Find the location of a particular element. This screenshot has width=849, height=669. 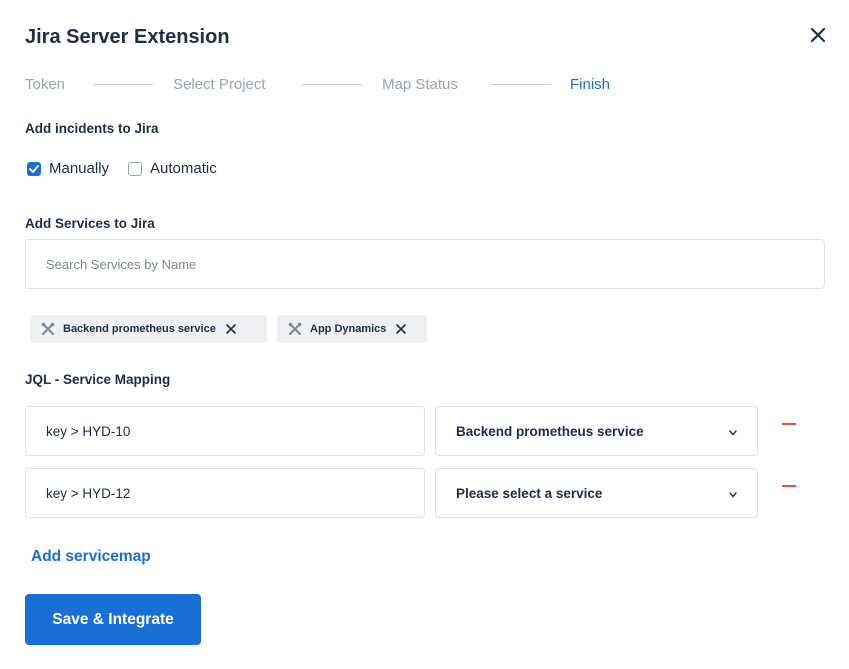

service-chip: App Dynamics is located at coordinates (352, 329).